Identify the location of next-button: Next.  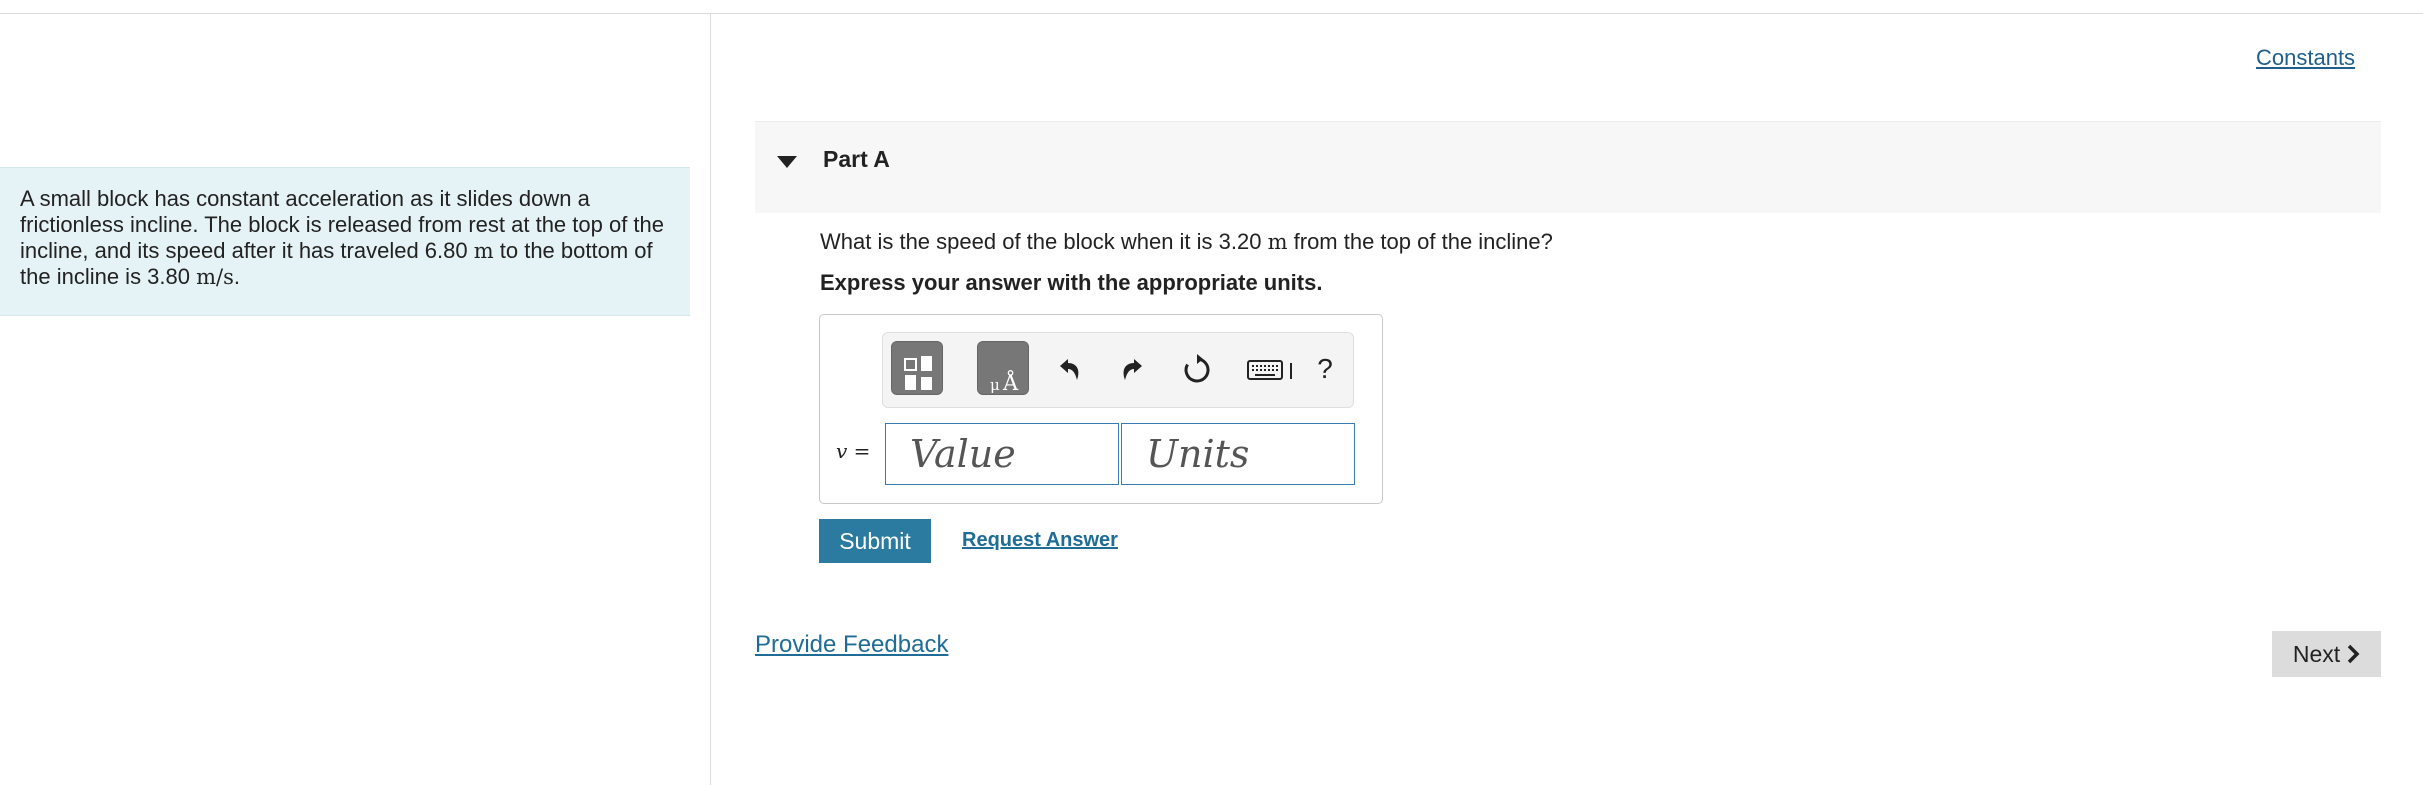
(2326, 654).